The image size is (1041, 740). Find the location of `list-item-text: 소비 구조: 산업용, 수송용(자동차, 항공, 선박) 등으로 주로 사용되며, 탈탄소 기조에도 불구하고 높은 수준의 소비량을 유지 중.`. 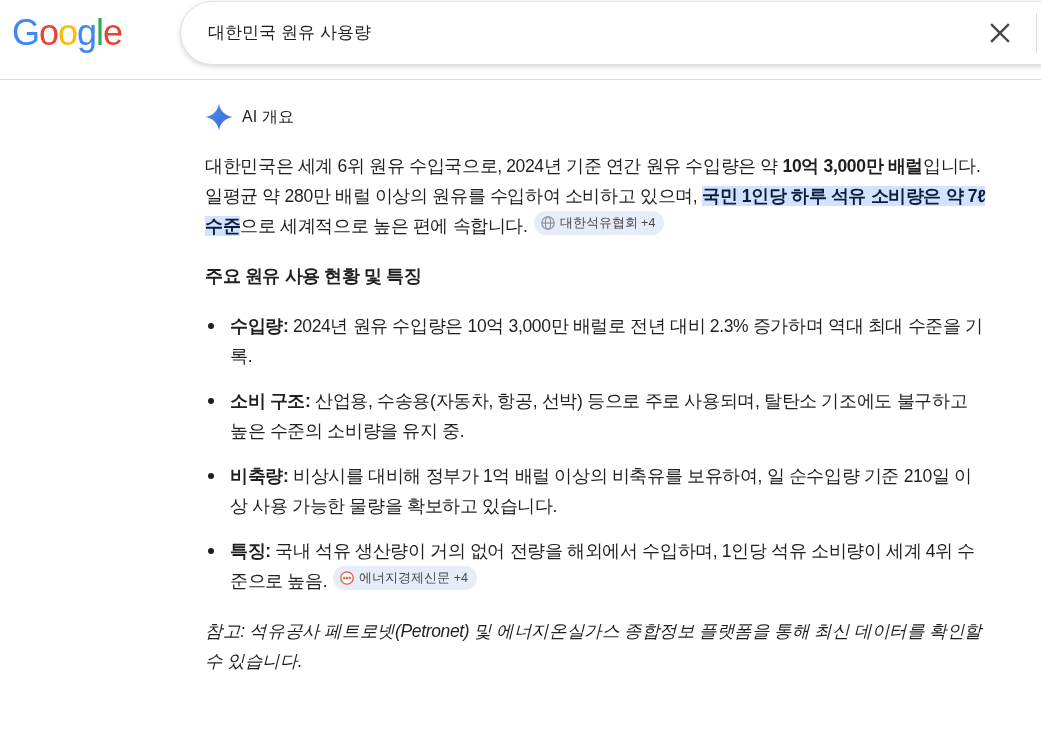

list-item-text: 소비 구조: 산업용, 수송용(자동차, 항공, 선박) 등으로 주로 사용되며, 탈탄소 기조에도 불구하고 높은 수준의 소비량을 유지 중. is located at coordinates (599, 416).